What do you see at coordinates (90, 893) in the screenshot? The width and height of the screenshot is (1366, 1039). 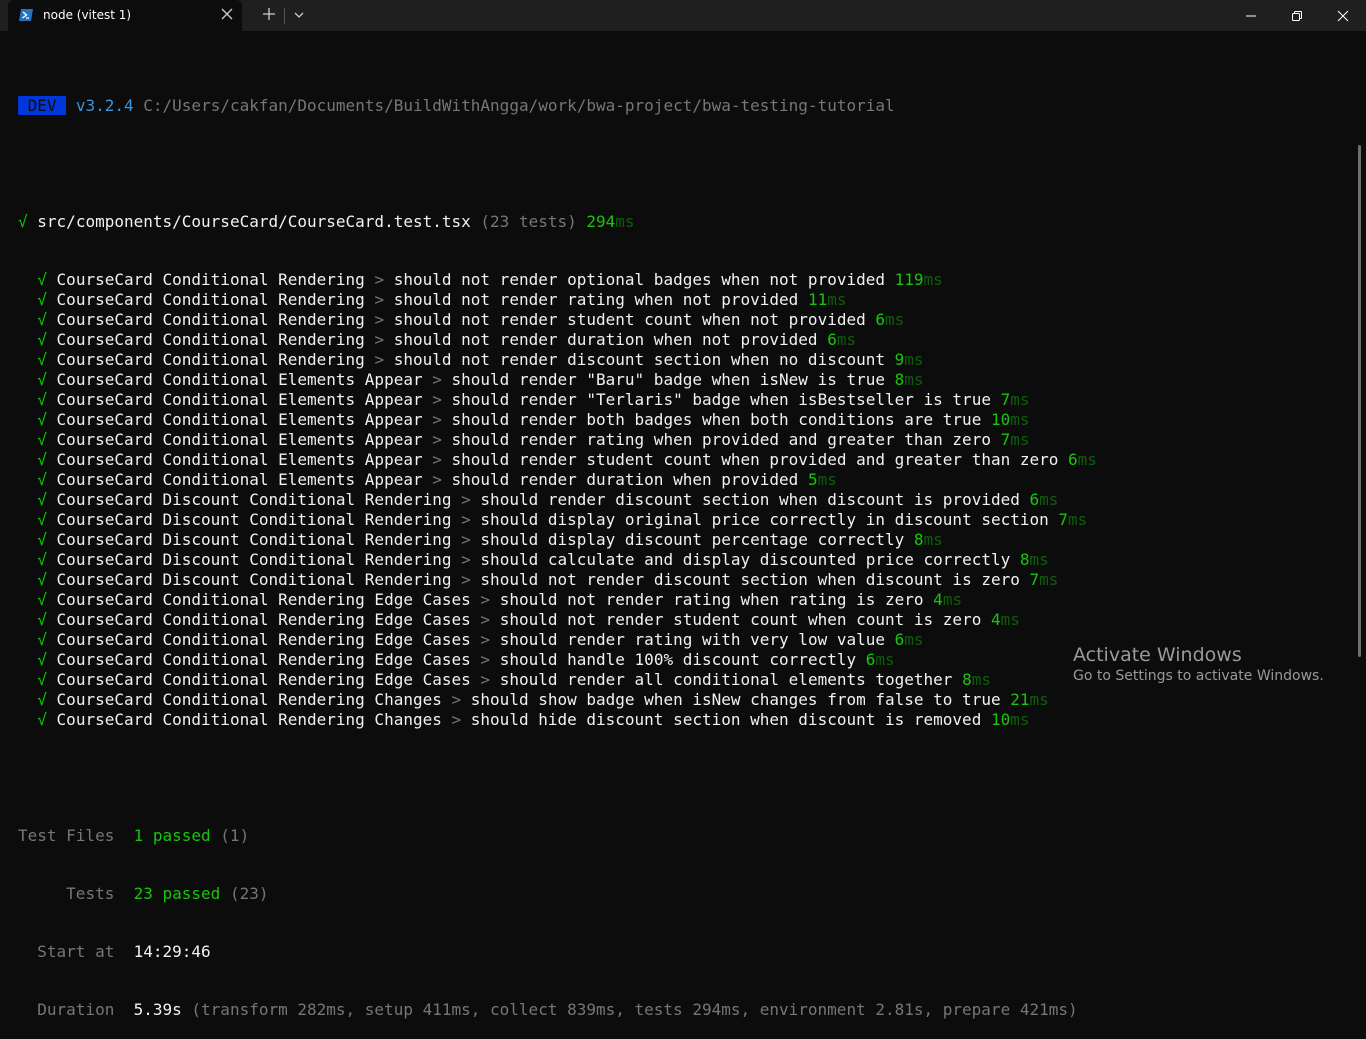 I see `summary-tests-label: Tests` at bounding box center [90, 893].